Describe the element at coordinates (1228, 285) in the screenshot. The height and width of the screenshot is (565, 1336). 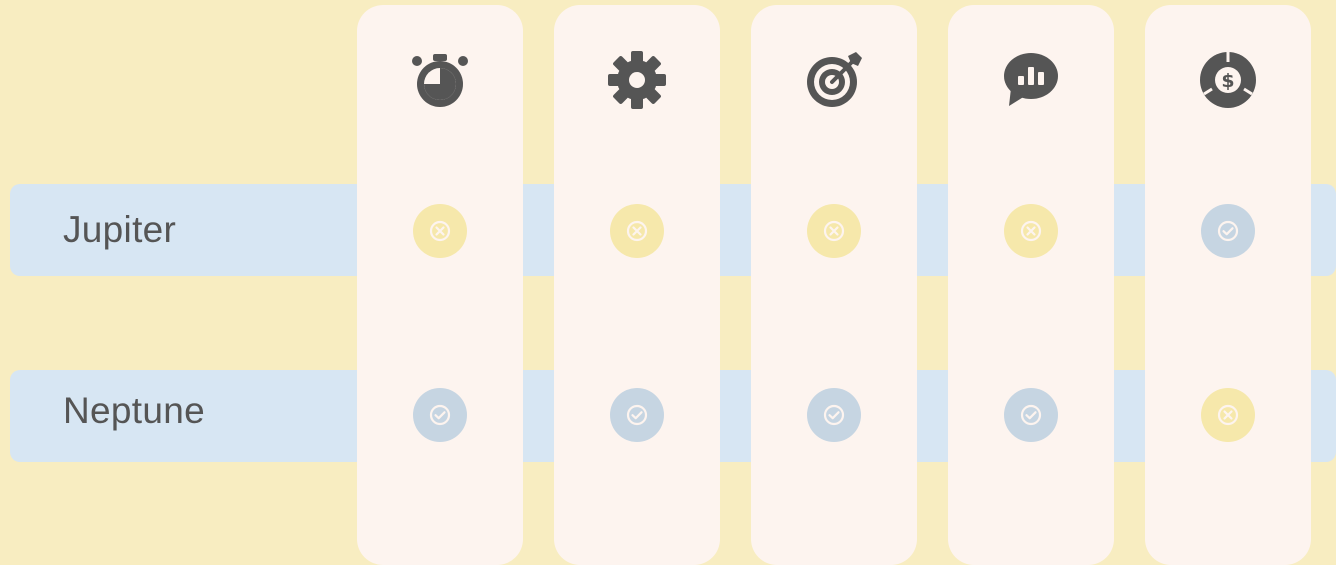
I see `column-card-5: $` at that location.